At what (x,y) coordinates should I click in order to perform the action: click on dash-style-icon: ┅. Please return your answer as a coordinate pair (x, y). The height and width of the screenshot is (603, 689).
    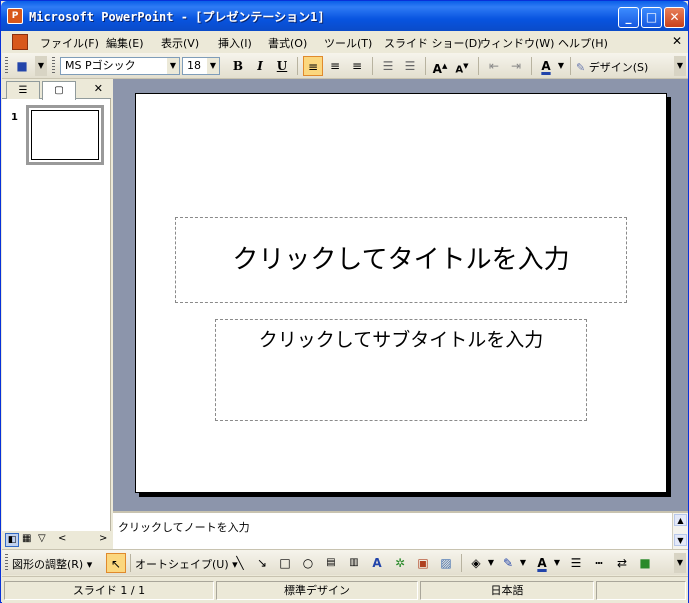
    Looking at the image, I should click on (599, 563).